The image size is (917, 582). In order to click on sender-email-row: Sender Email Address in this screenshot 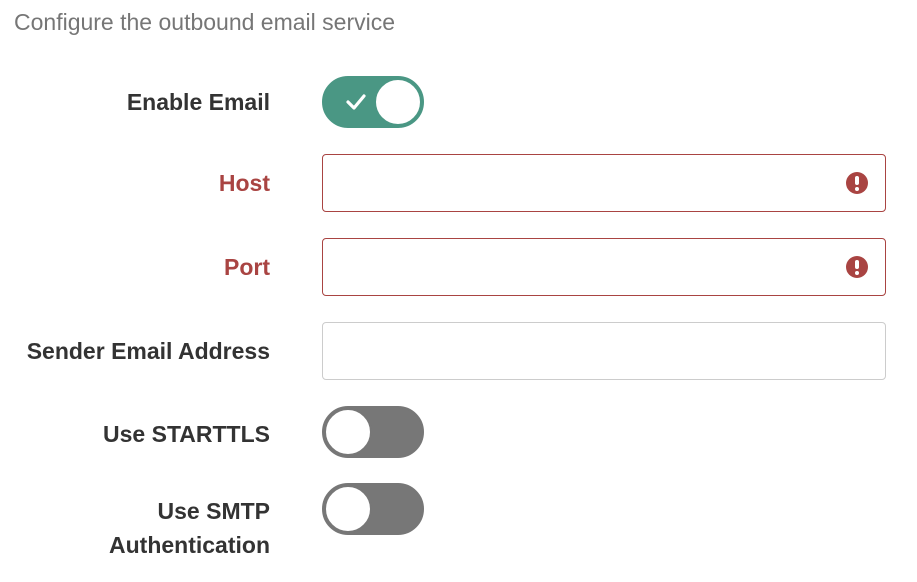, I will do `click(458, 351)`.